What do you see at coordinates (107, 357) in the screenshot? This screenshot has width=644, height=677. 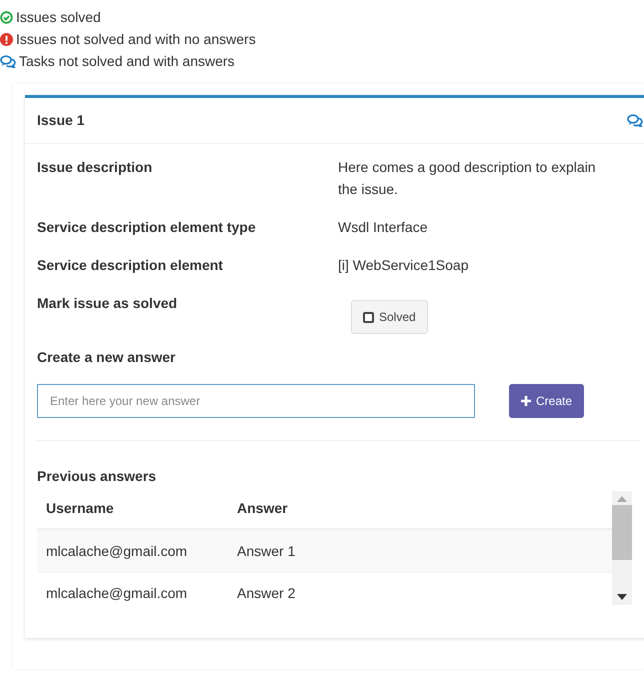 I see `section-heading: Create a new answer` at bounding box center [107, 357].